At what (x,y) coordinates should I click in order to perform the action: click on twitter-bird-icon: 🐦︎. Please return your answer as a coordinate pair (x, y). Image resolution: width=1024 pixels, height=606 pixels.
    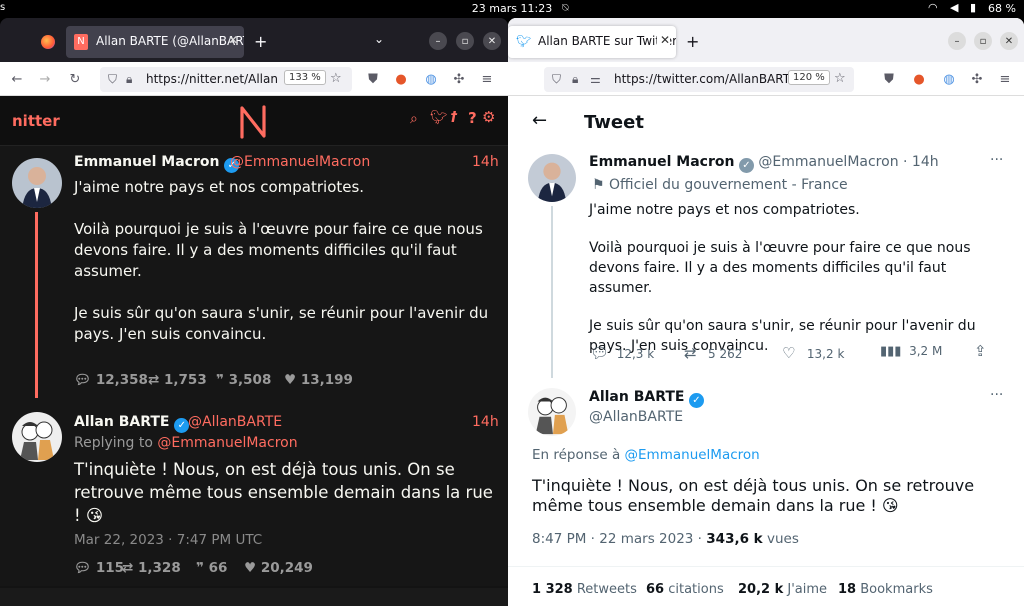
    Looking at the image, I should click on (439, 118).